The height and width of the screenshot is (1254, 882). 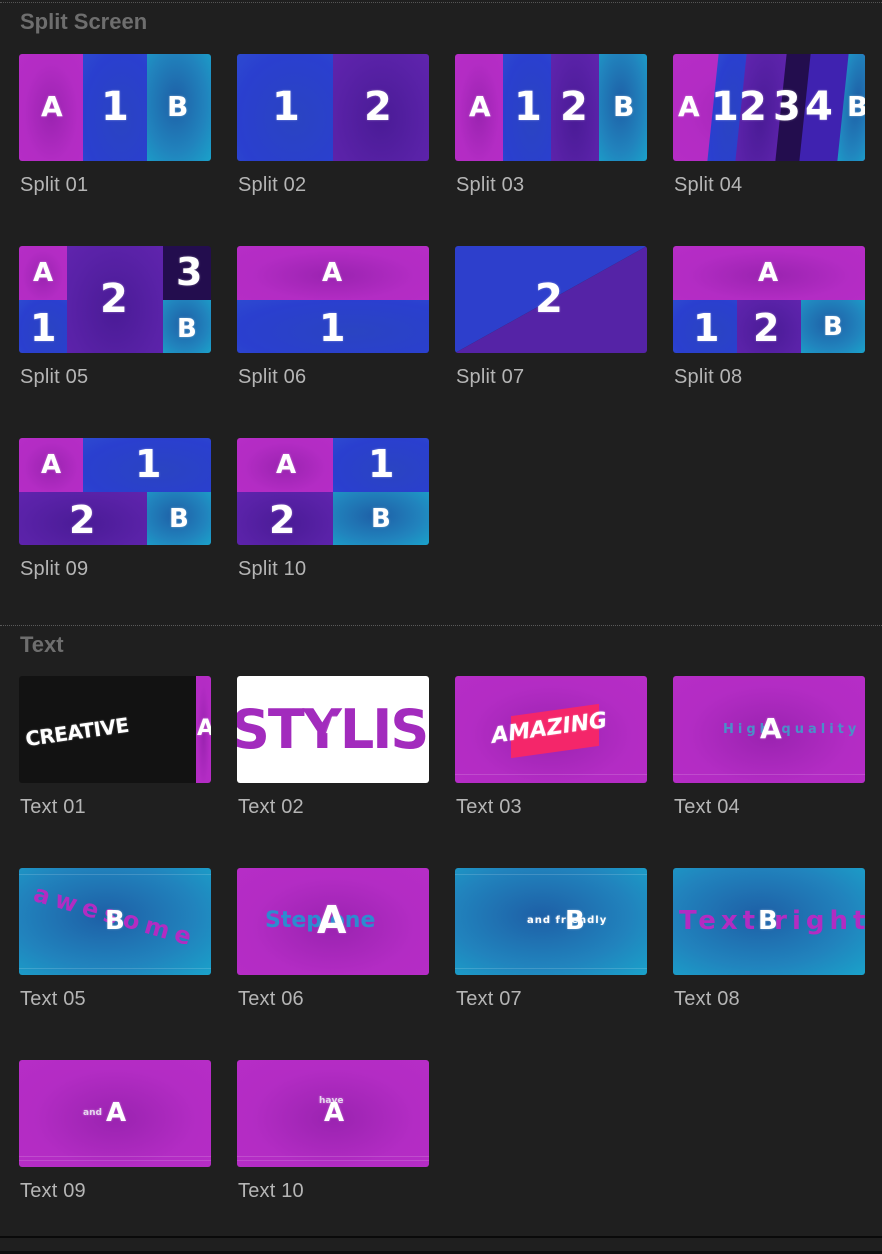 I want to click on template-thumbnail: A 2 3 1 B, so click(x=115, y=299).